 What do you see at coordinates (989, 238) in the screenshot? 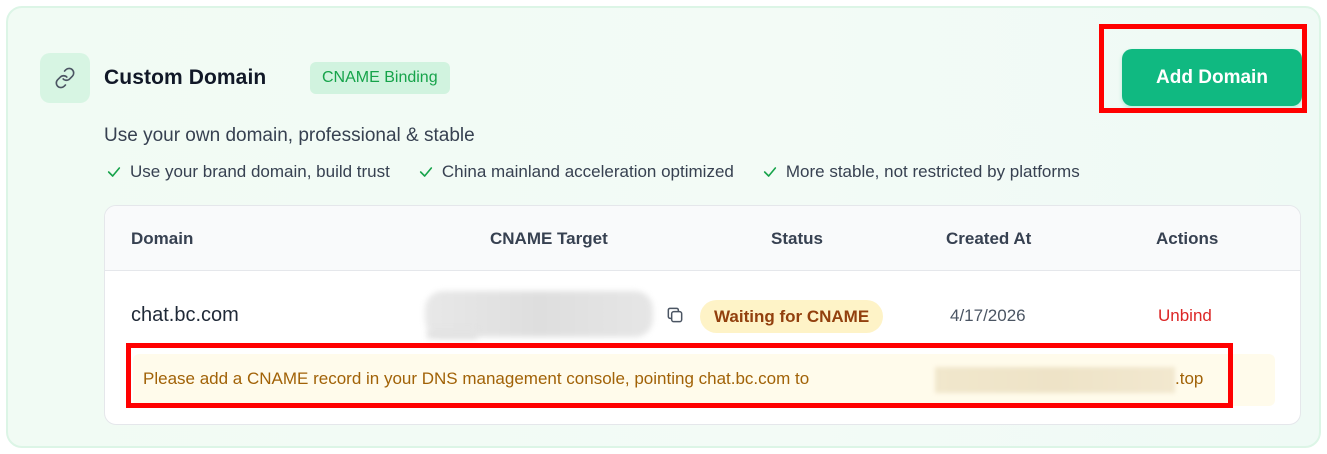
I see `column-created-at: Created At` at bounding box center [989, 238].